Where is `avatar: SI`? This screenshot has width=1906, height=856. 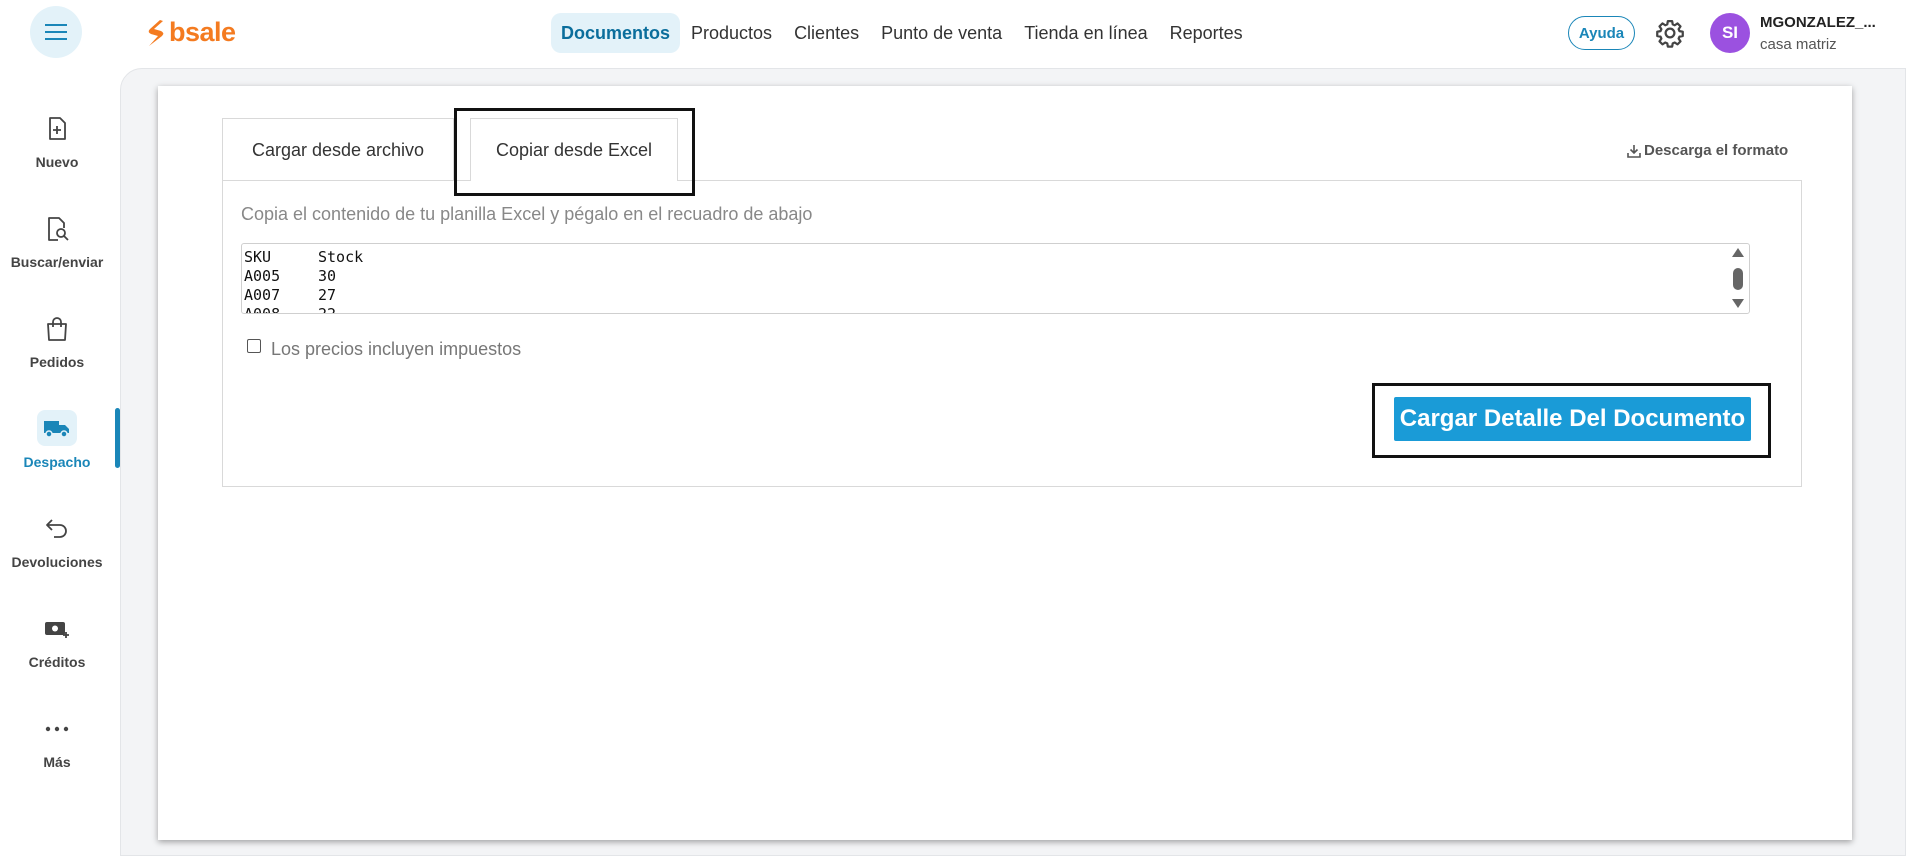
avatar: SI is located at coordinates (1730, 33).